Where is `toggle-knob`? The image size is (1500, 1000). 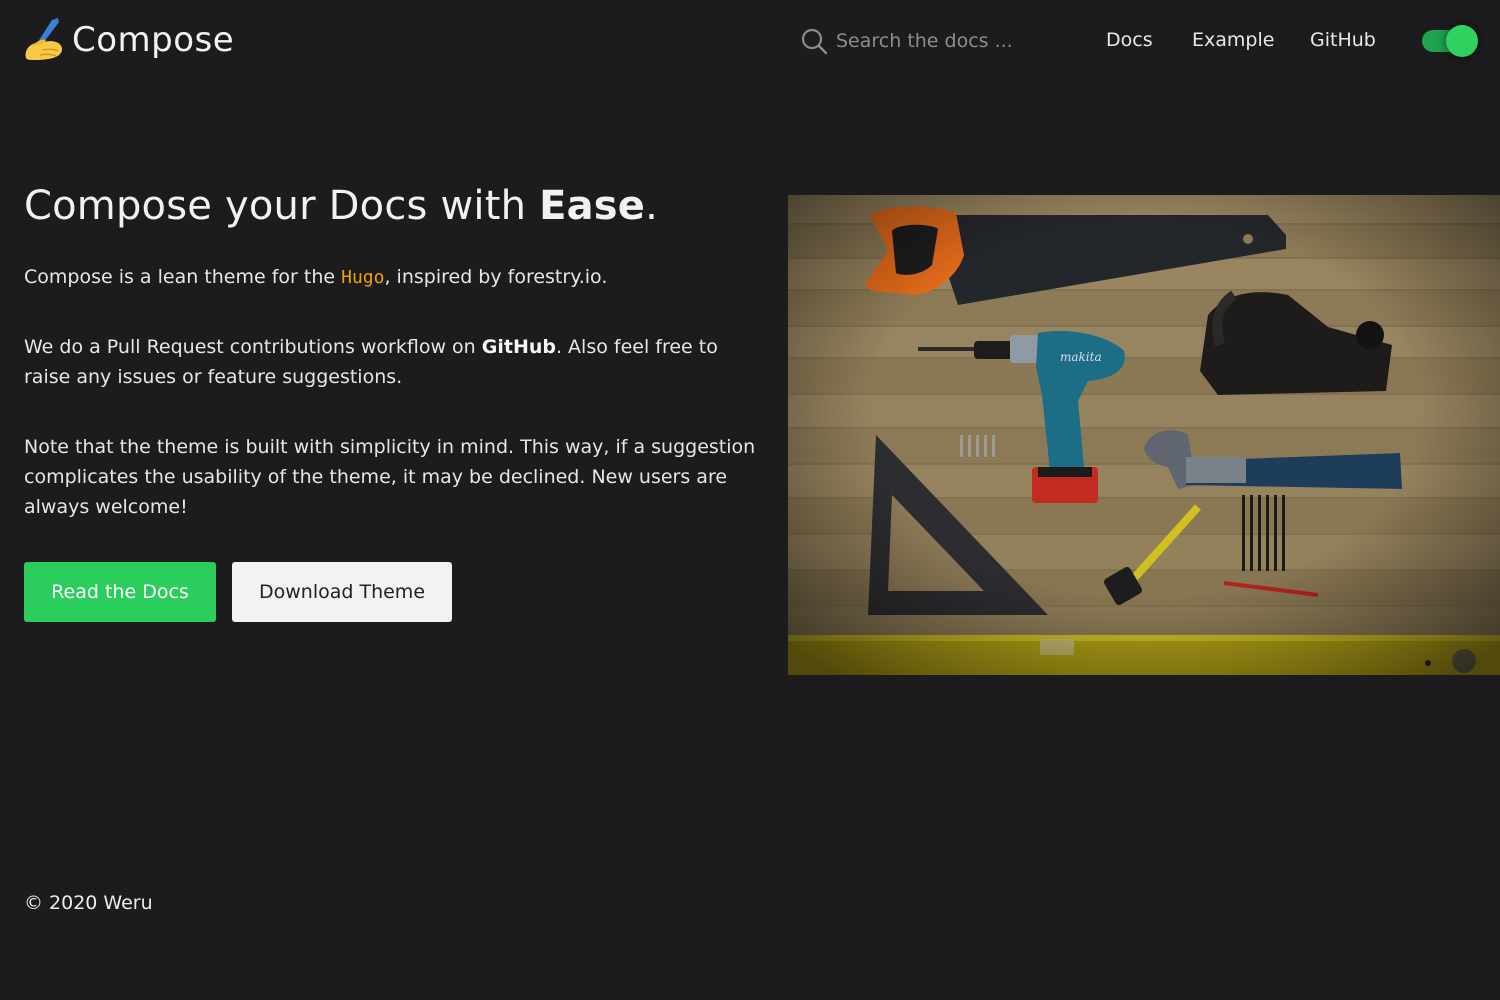 toggle-knob is located at coordinates (1462, 41).